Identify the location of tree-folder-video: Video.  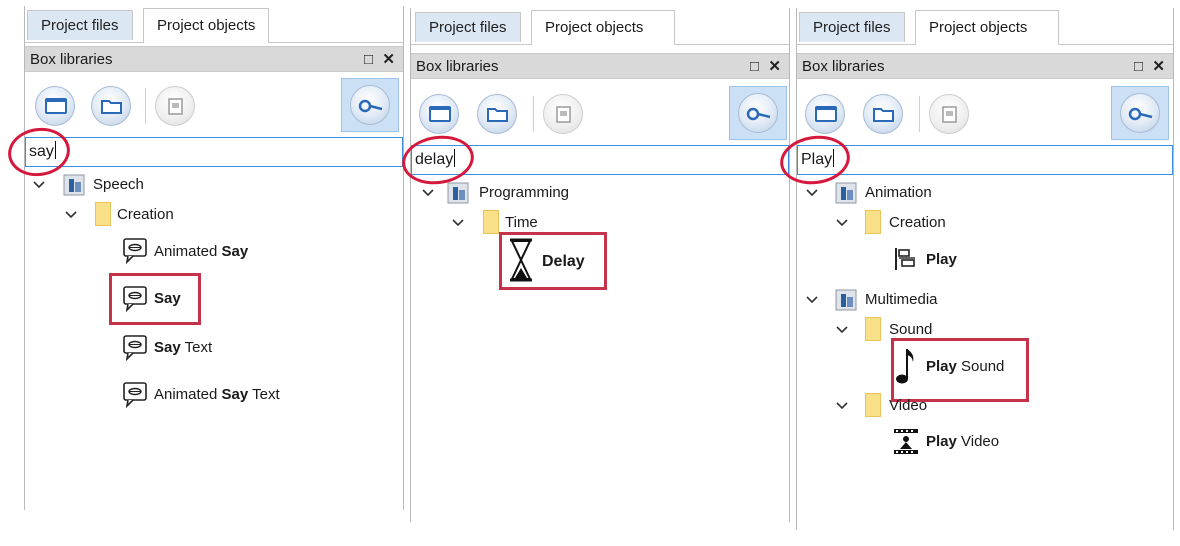
(908, 406).